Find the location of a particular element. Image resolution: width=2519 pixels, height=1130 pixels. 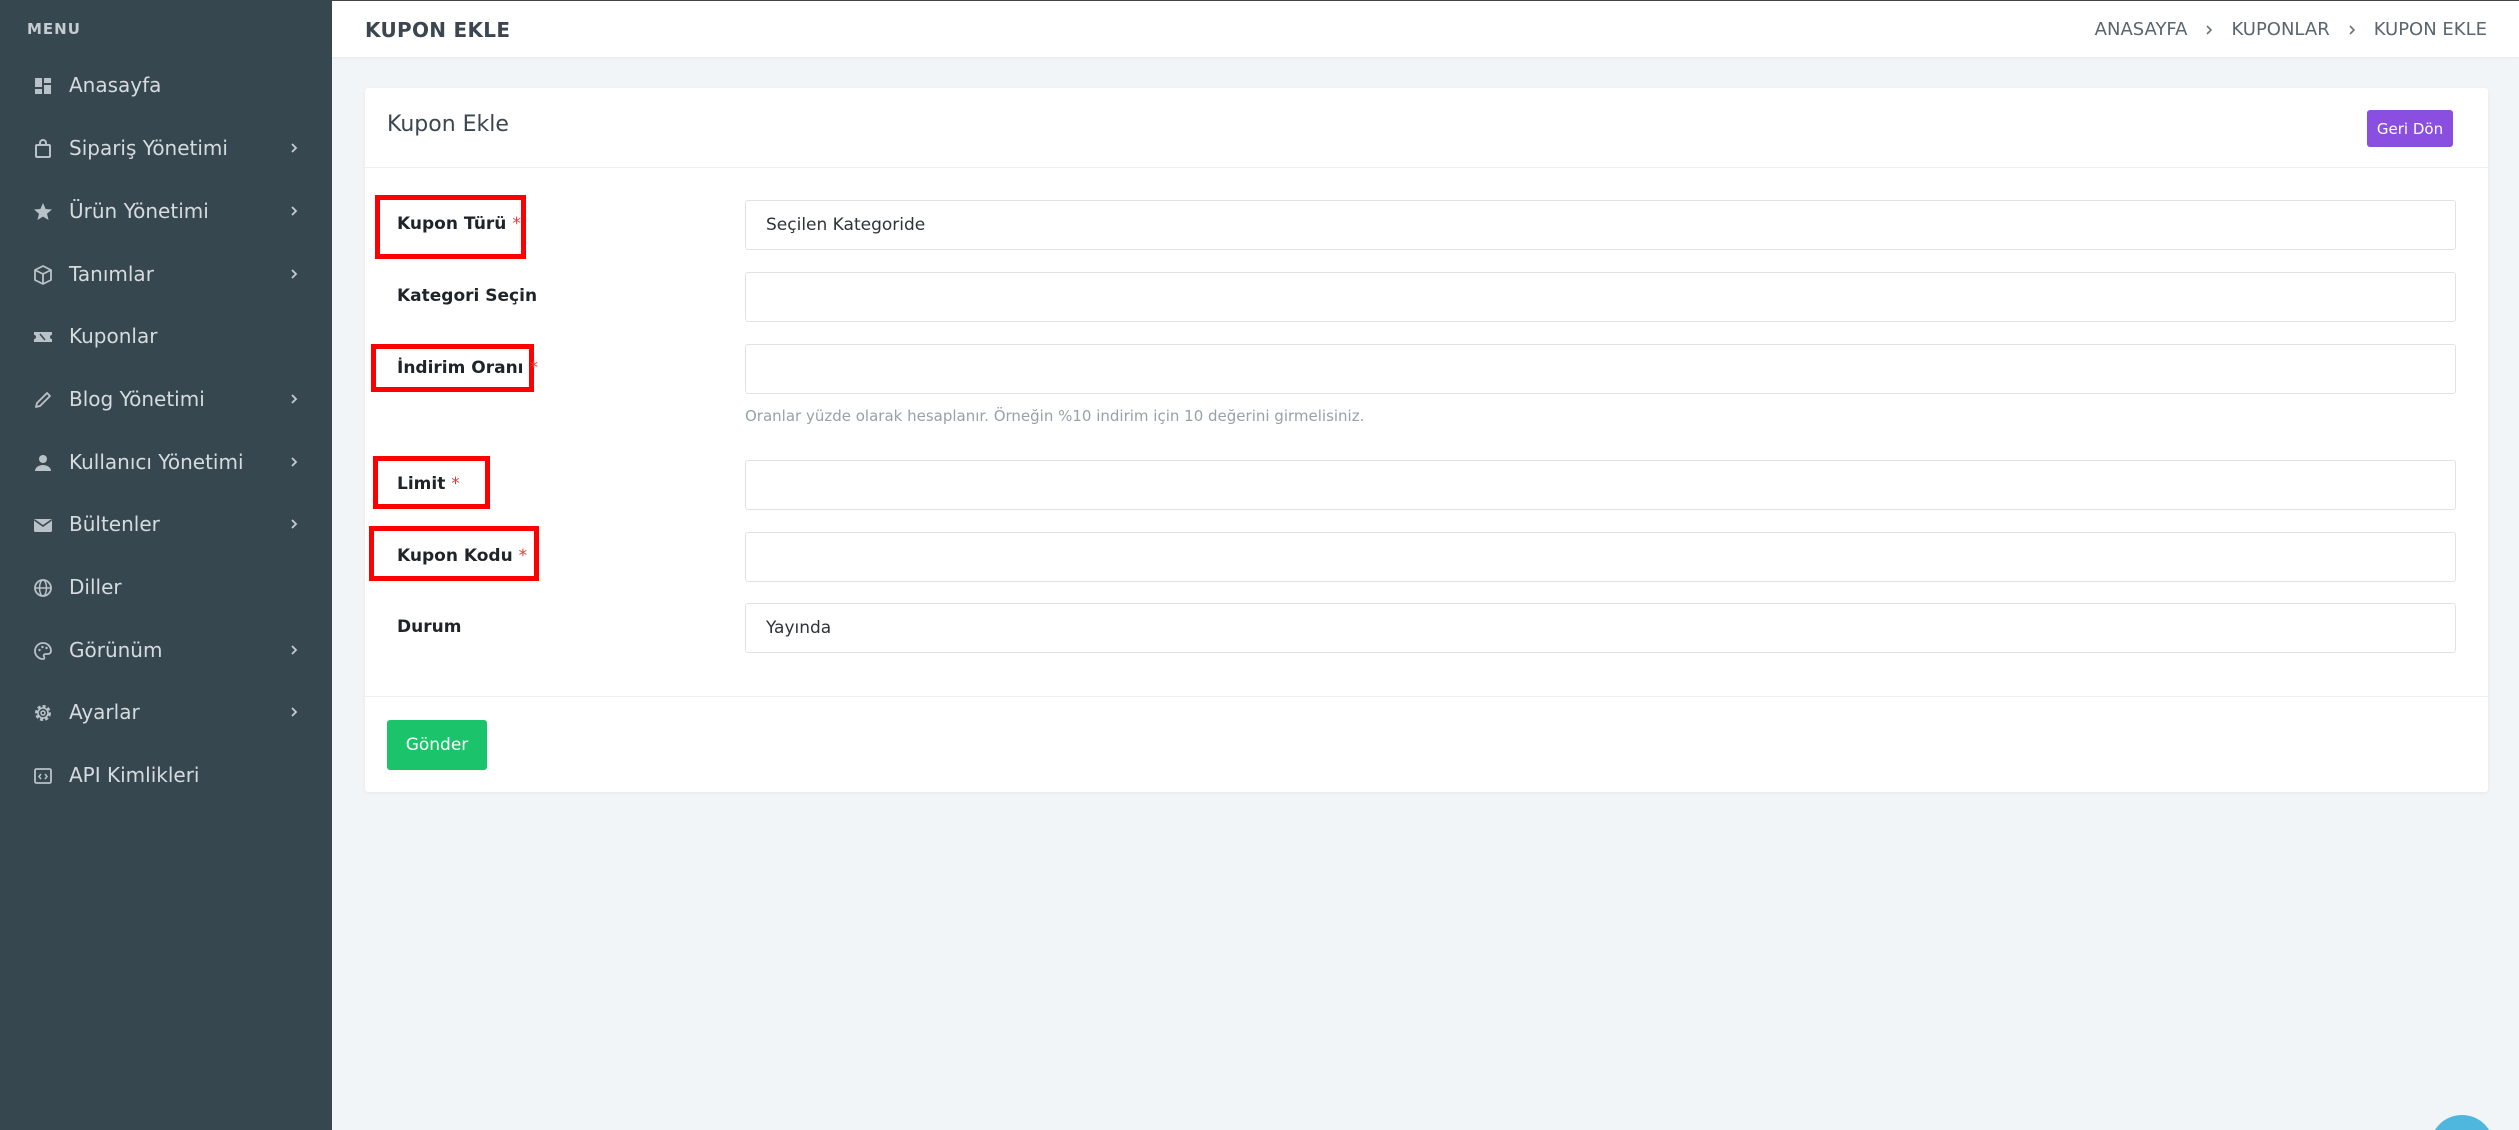

sidebar-item-label: API Kimlikleri is located at coordinates (134, 775).